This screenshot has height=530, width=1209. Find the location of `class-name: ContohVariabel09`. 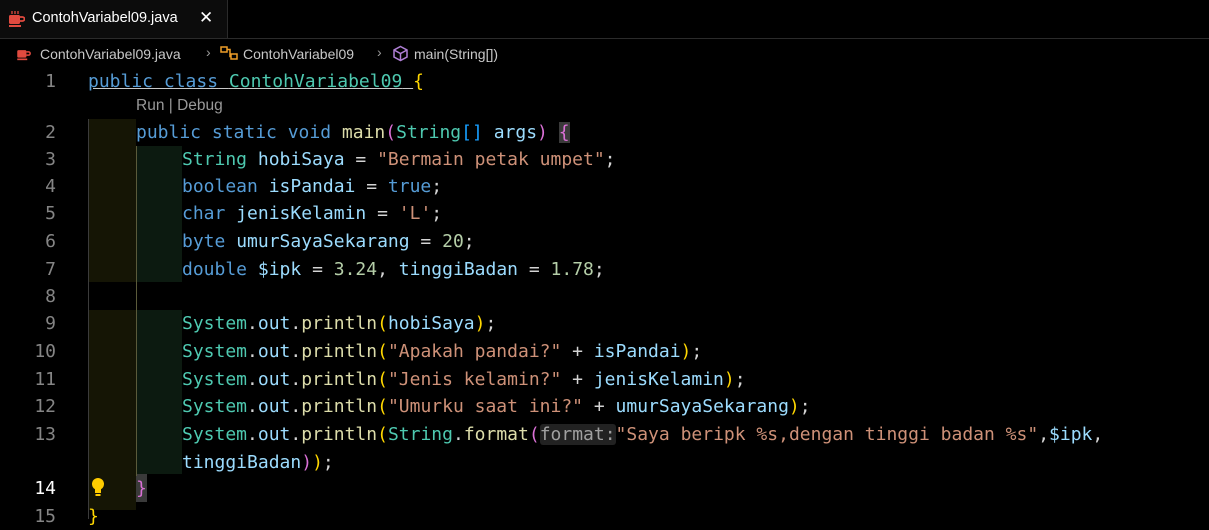

class-name: ContohVariabel09 is located at coordinates (315, 81).